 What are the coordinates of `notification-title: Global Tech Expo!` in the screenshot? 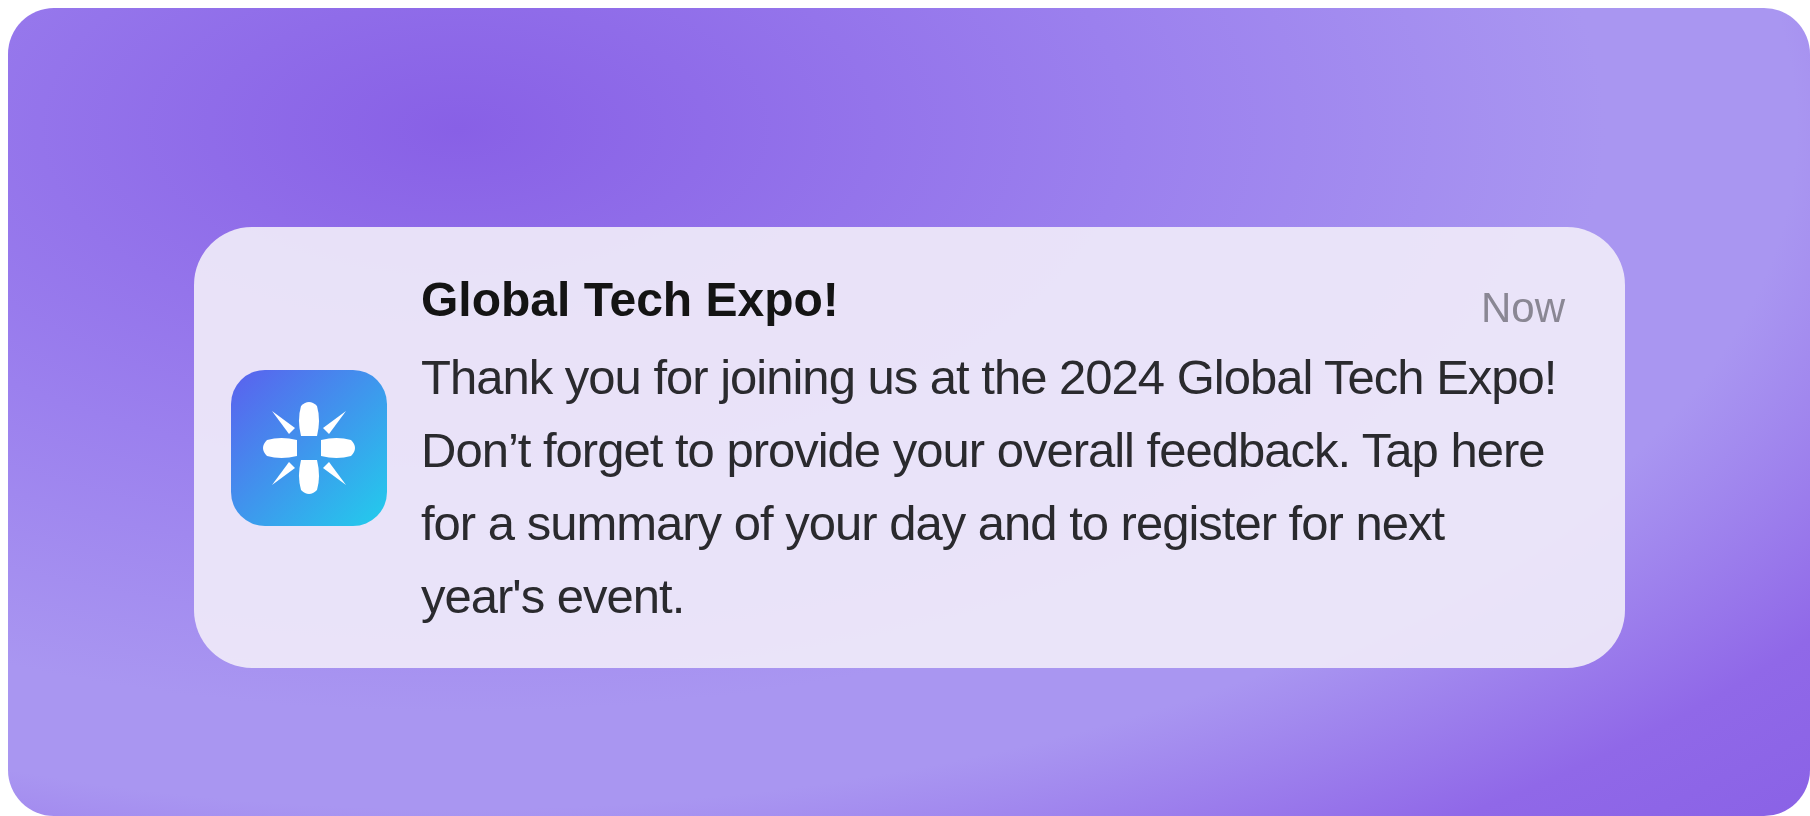 It's located at (630, 300).